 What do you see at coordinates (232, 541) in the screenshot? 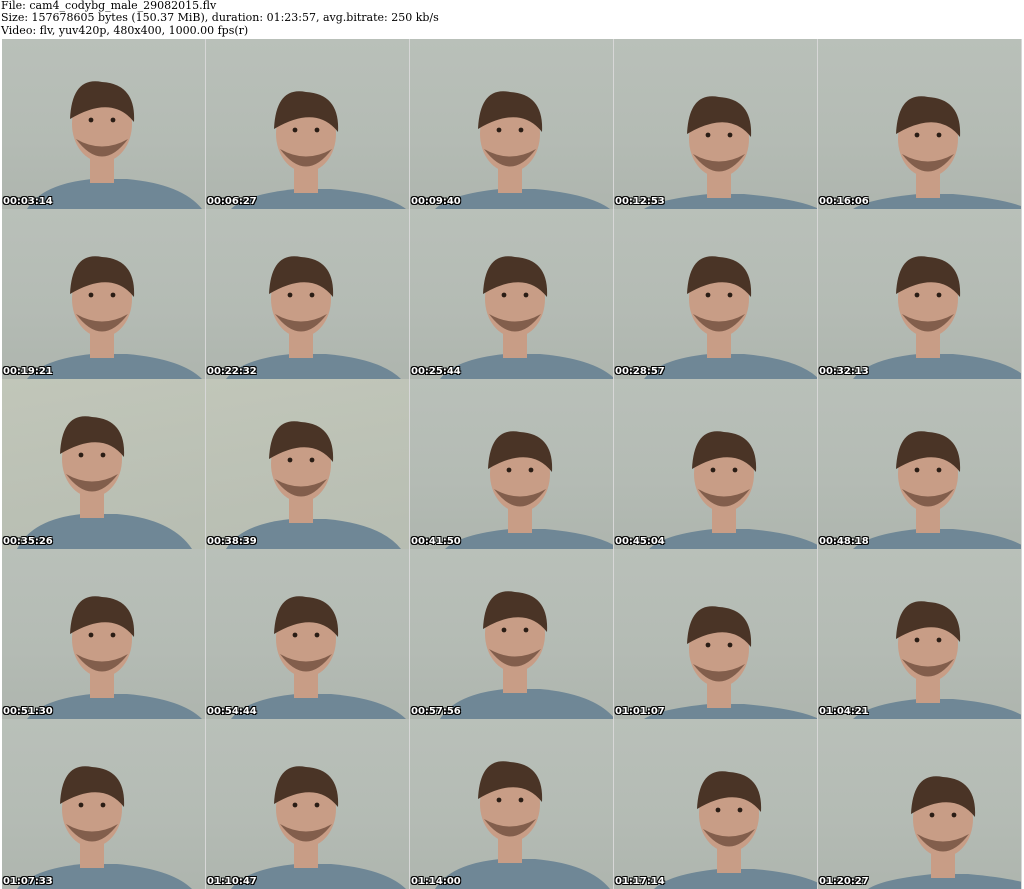
I see `timestamp-label: 00:38:39` at bounding box center [232, 541].